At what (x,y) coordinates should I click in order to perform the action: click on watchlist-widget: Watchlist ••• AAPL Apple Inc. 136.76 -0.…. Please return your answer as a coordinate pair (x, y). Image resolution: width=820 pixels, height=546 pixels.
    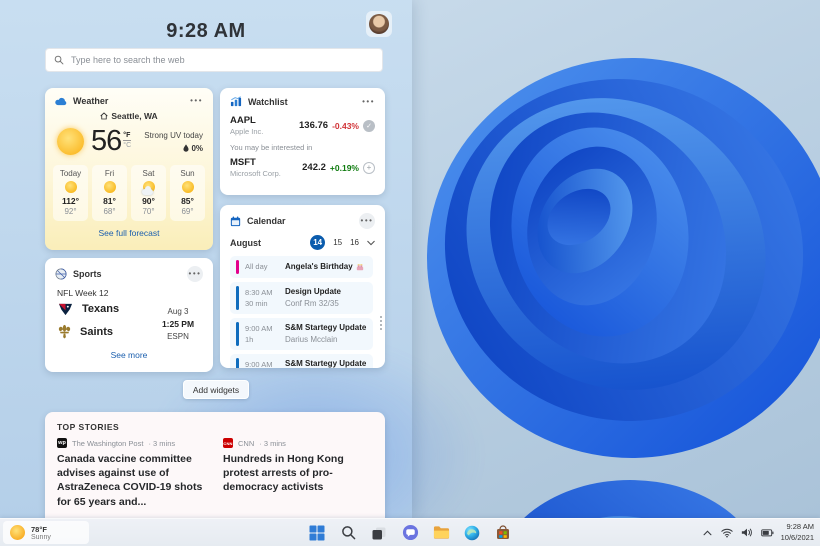
    Looking at the image, I should click on (302, 141).